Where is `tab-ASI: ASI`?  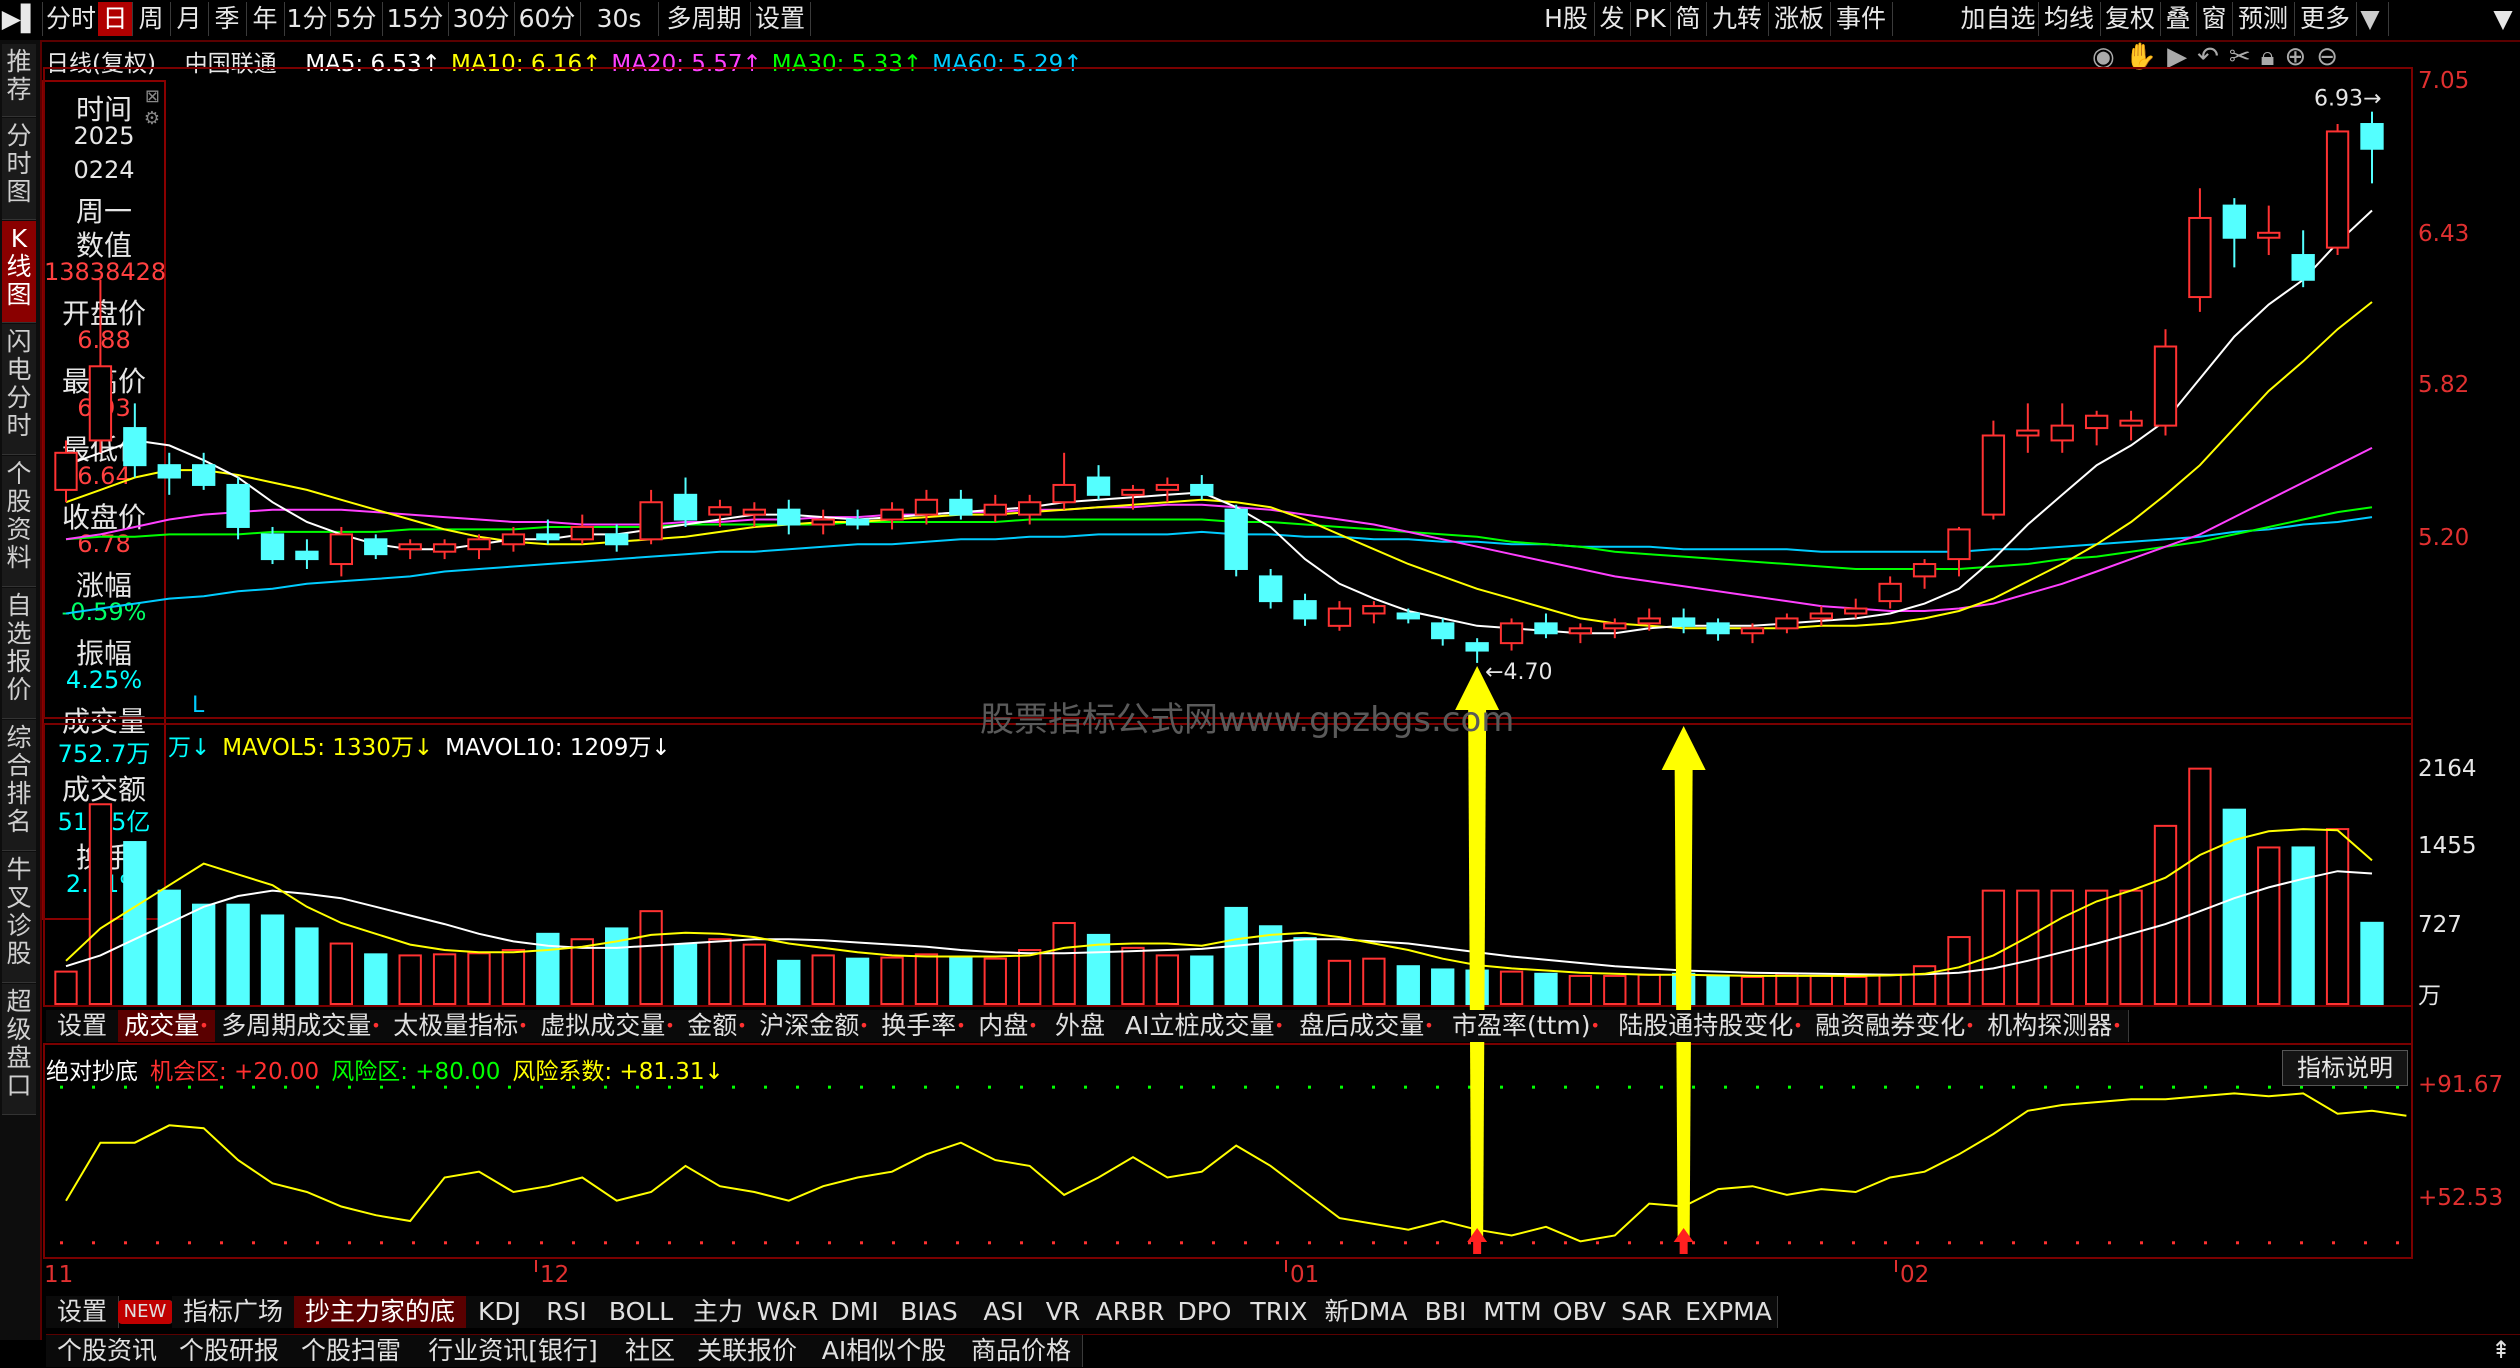 tab-ASI: ASI is located at coordinates (1004, 1312).